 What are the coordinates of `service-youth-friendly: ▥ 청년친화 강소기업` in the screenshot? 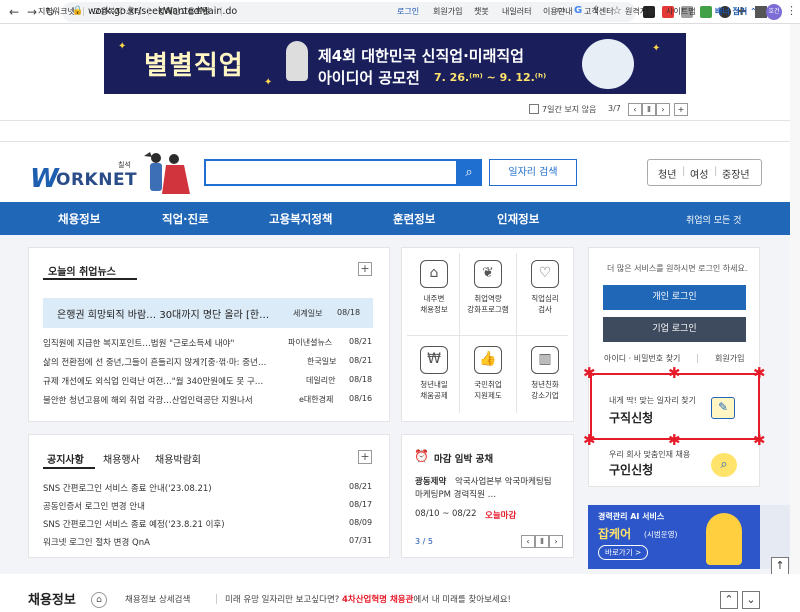 It's located at (545, 373).